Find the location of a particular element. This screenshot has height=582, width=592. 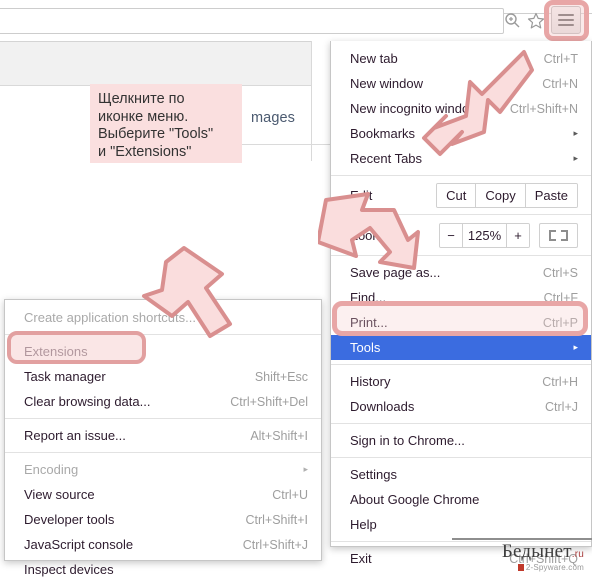

arrow-pointing-to-tools is located at coordinates (369, 231).